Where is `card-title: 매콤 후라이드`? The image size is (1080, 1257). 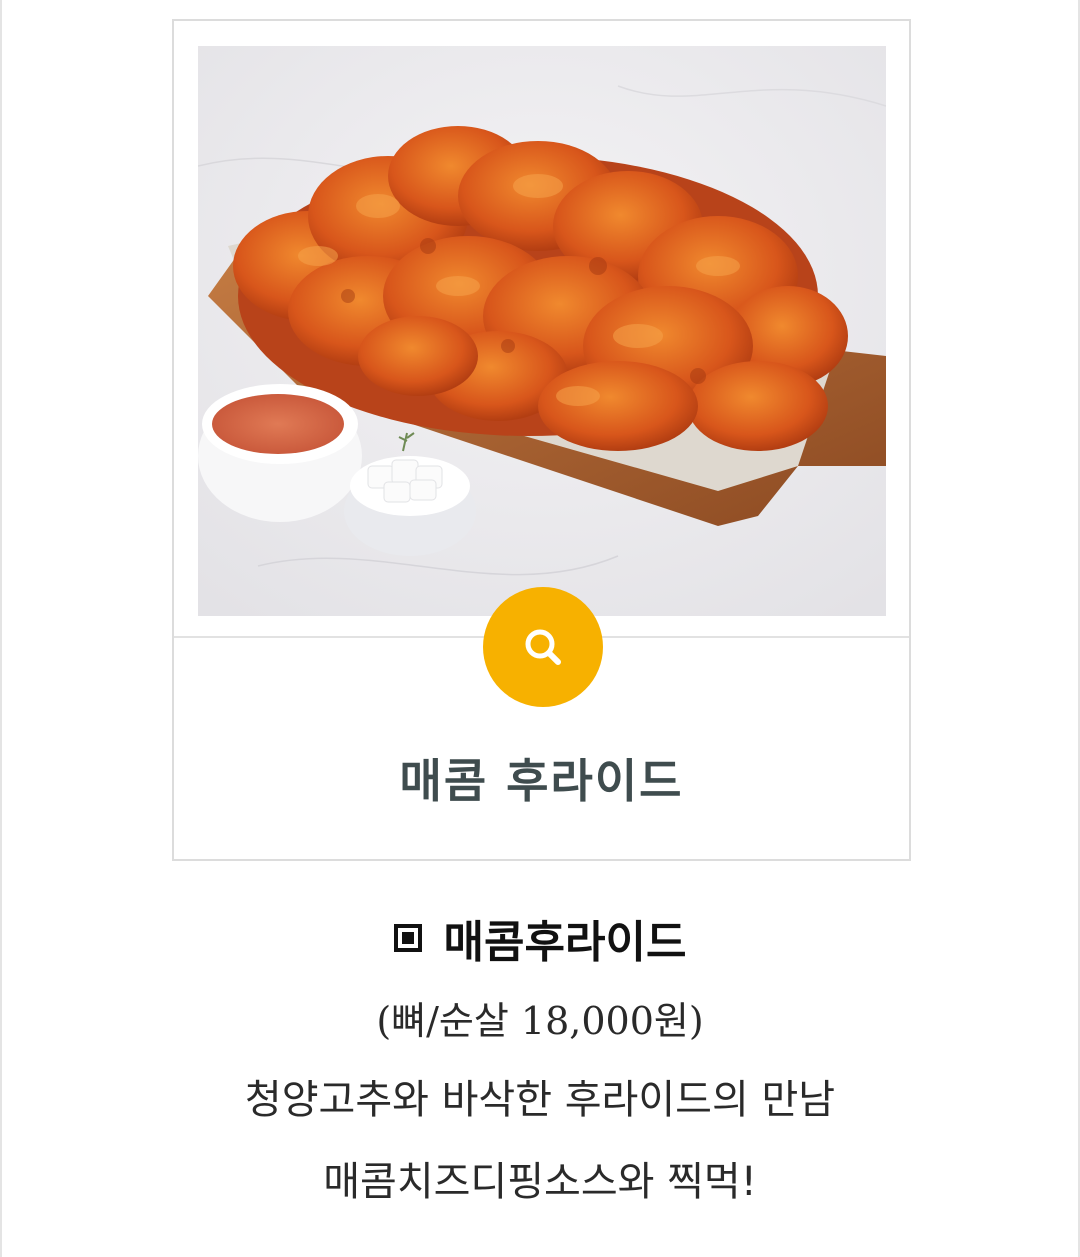
card-title: 매콤 후라이드 is located at coordinates (541, 781).